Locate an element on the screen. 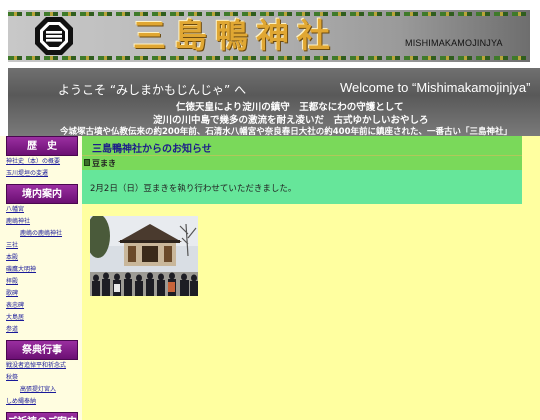 Image resolution: width=540 pixels, height=420 pixels. notice-title: 三島鴨神社からのお知らせ is located at coordinates (152, 149).